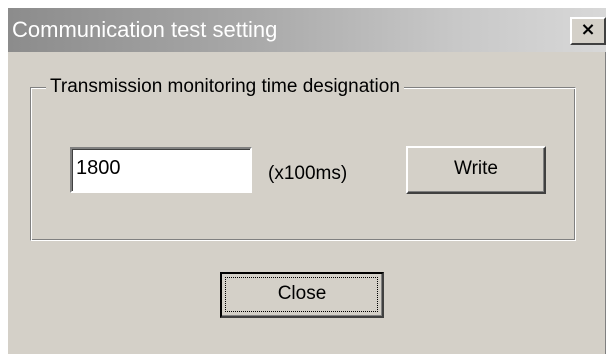  I want to click on monitoring-time-field, so click(161, 170).